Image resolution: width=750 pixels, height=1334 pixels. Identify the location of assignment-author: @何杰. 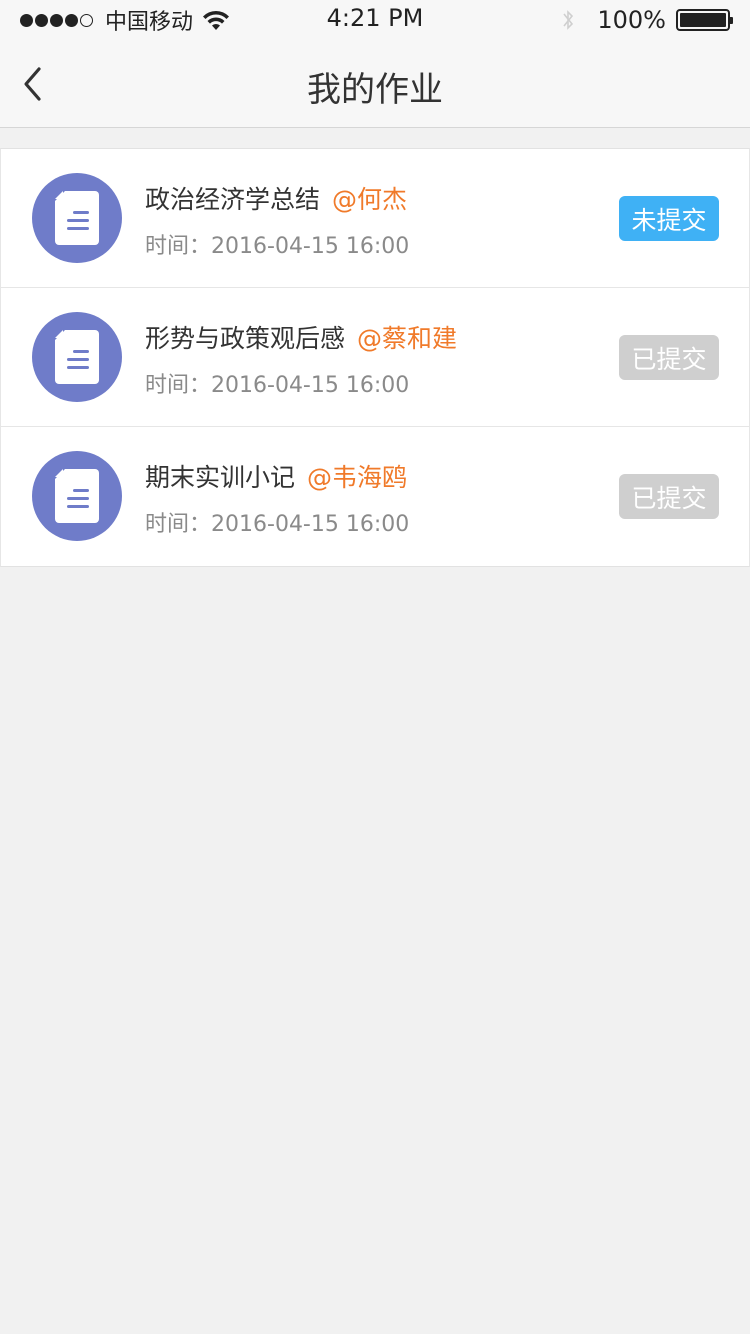
(370, 199).